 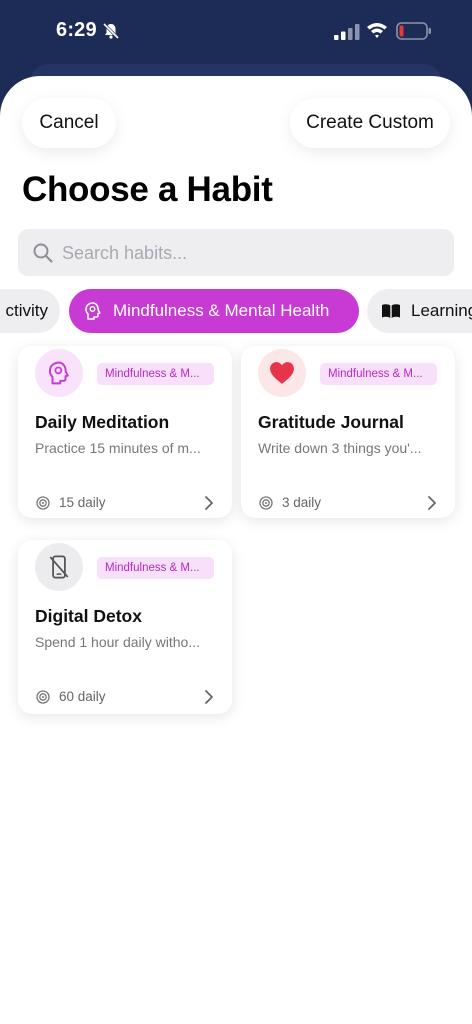 I want to click on heart-icon, so click(x=282, y=373).